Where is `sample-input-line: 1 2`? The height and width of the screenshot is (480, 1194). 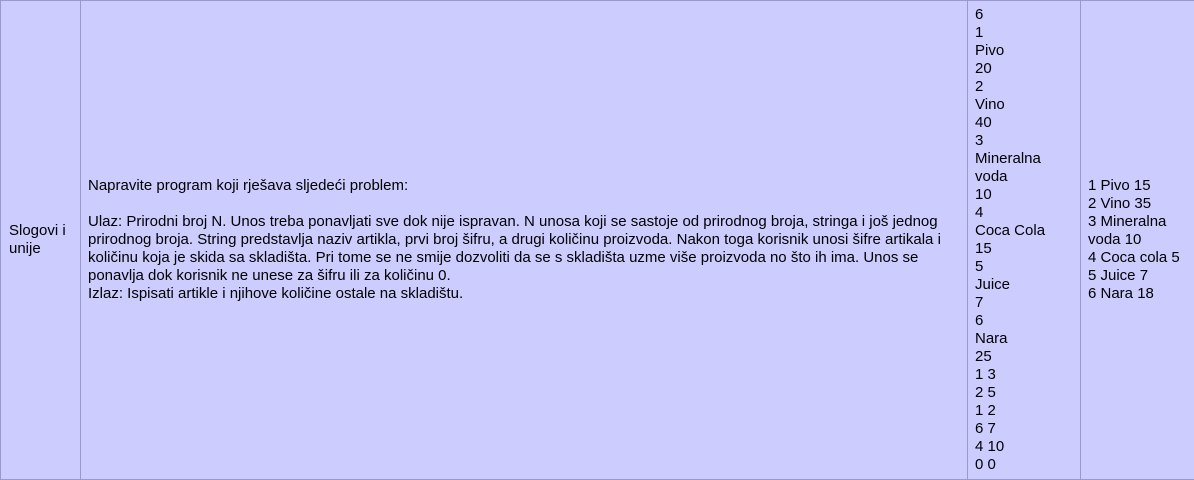
sample-input-line: 1 2 is located at coordinates (985, 410).